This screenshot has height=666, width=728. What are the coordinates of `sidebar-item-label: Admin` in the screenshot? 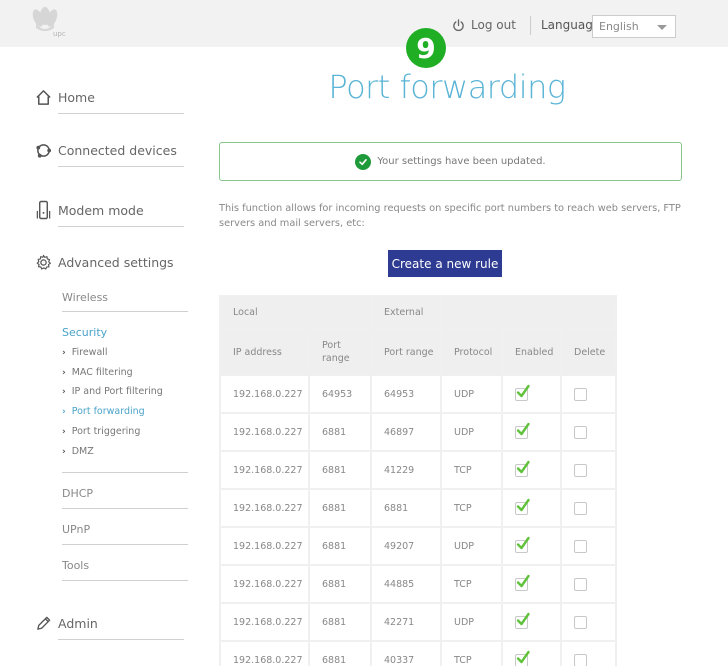 It's located at (78, 623).